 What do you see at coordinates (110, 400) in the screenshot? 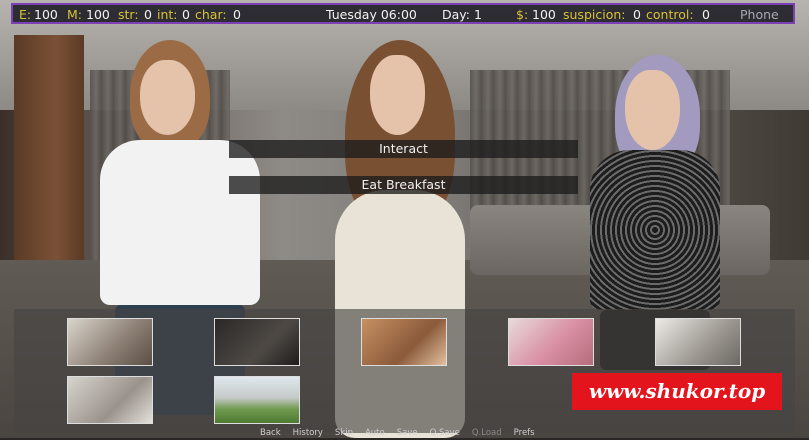
I see `hallway-thumbnail` at bounding box center [110, 400].